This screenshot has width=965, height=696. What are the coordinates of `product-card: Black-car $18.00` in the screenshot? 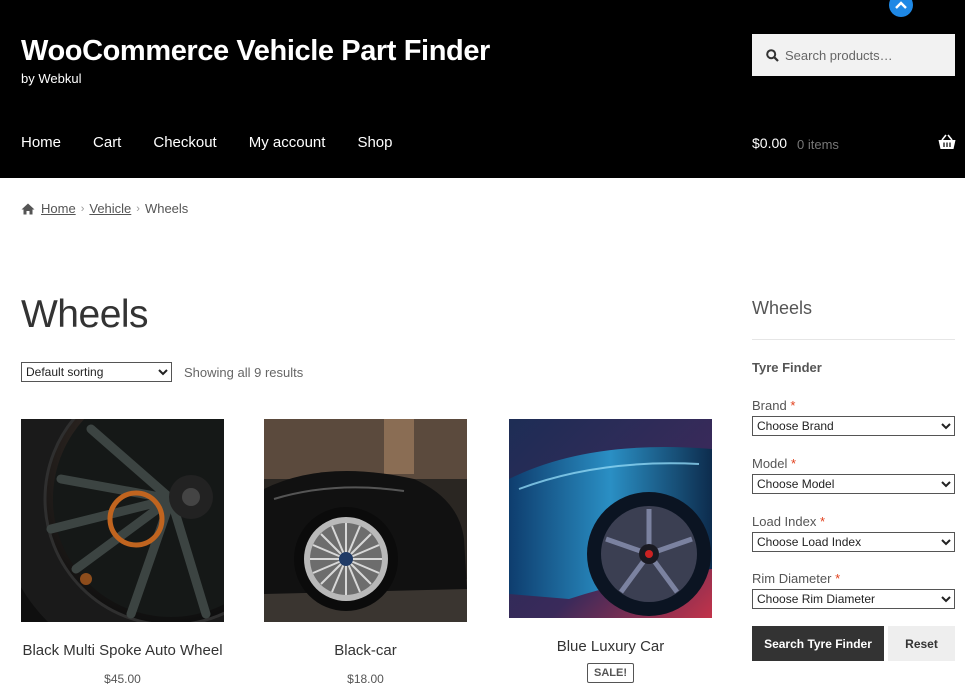 It's located at (365, 552).